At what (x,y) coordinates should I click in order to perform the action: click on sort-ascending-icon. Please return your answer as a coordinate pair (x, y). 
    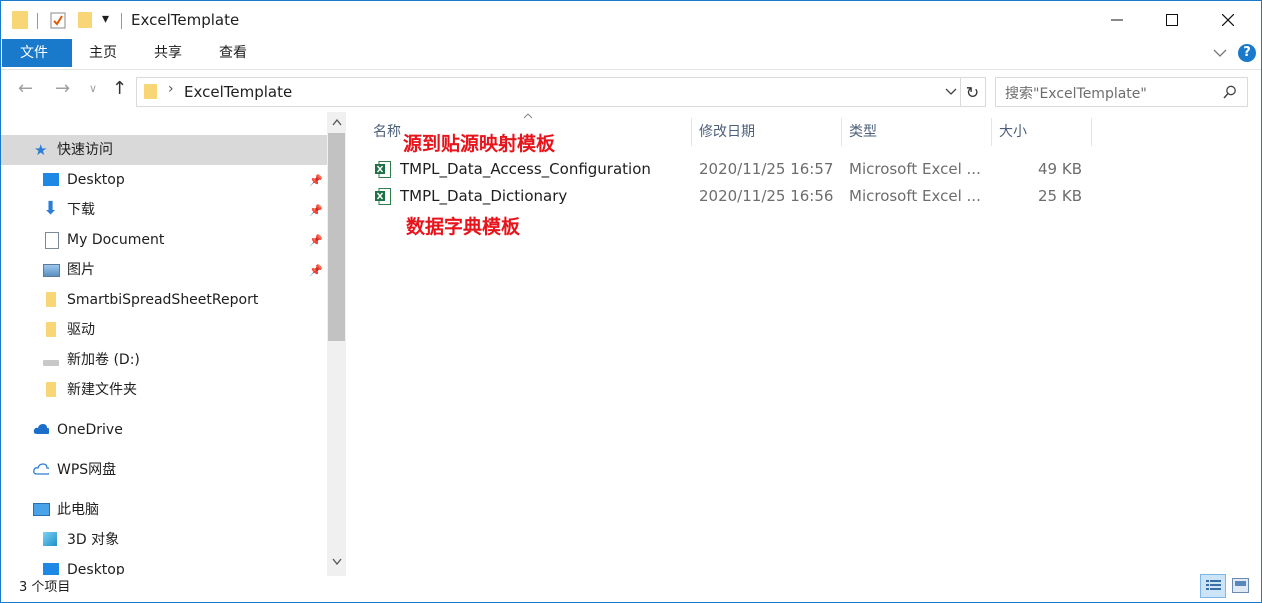
    Looking at the image, I should click on (528, 116).